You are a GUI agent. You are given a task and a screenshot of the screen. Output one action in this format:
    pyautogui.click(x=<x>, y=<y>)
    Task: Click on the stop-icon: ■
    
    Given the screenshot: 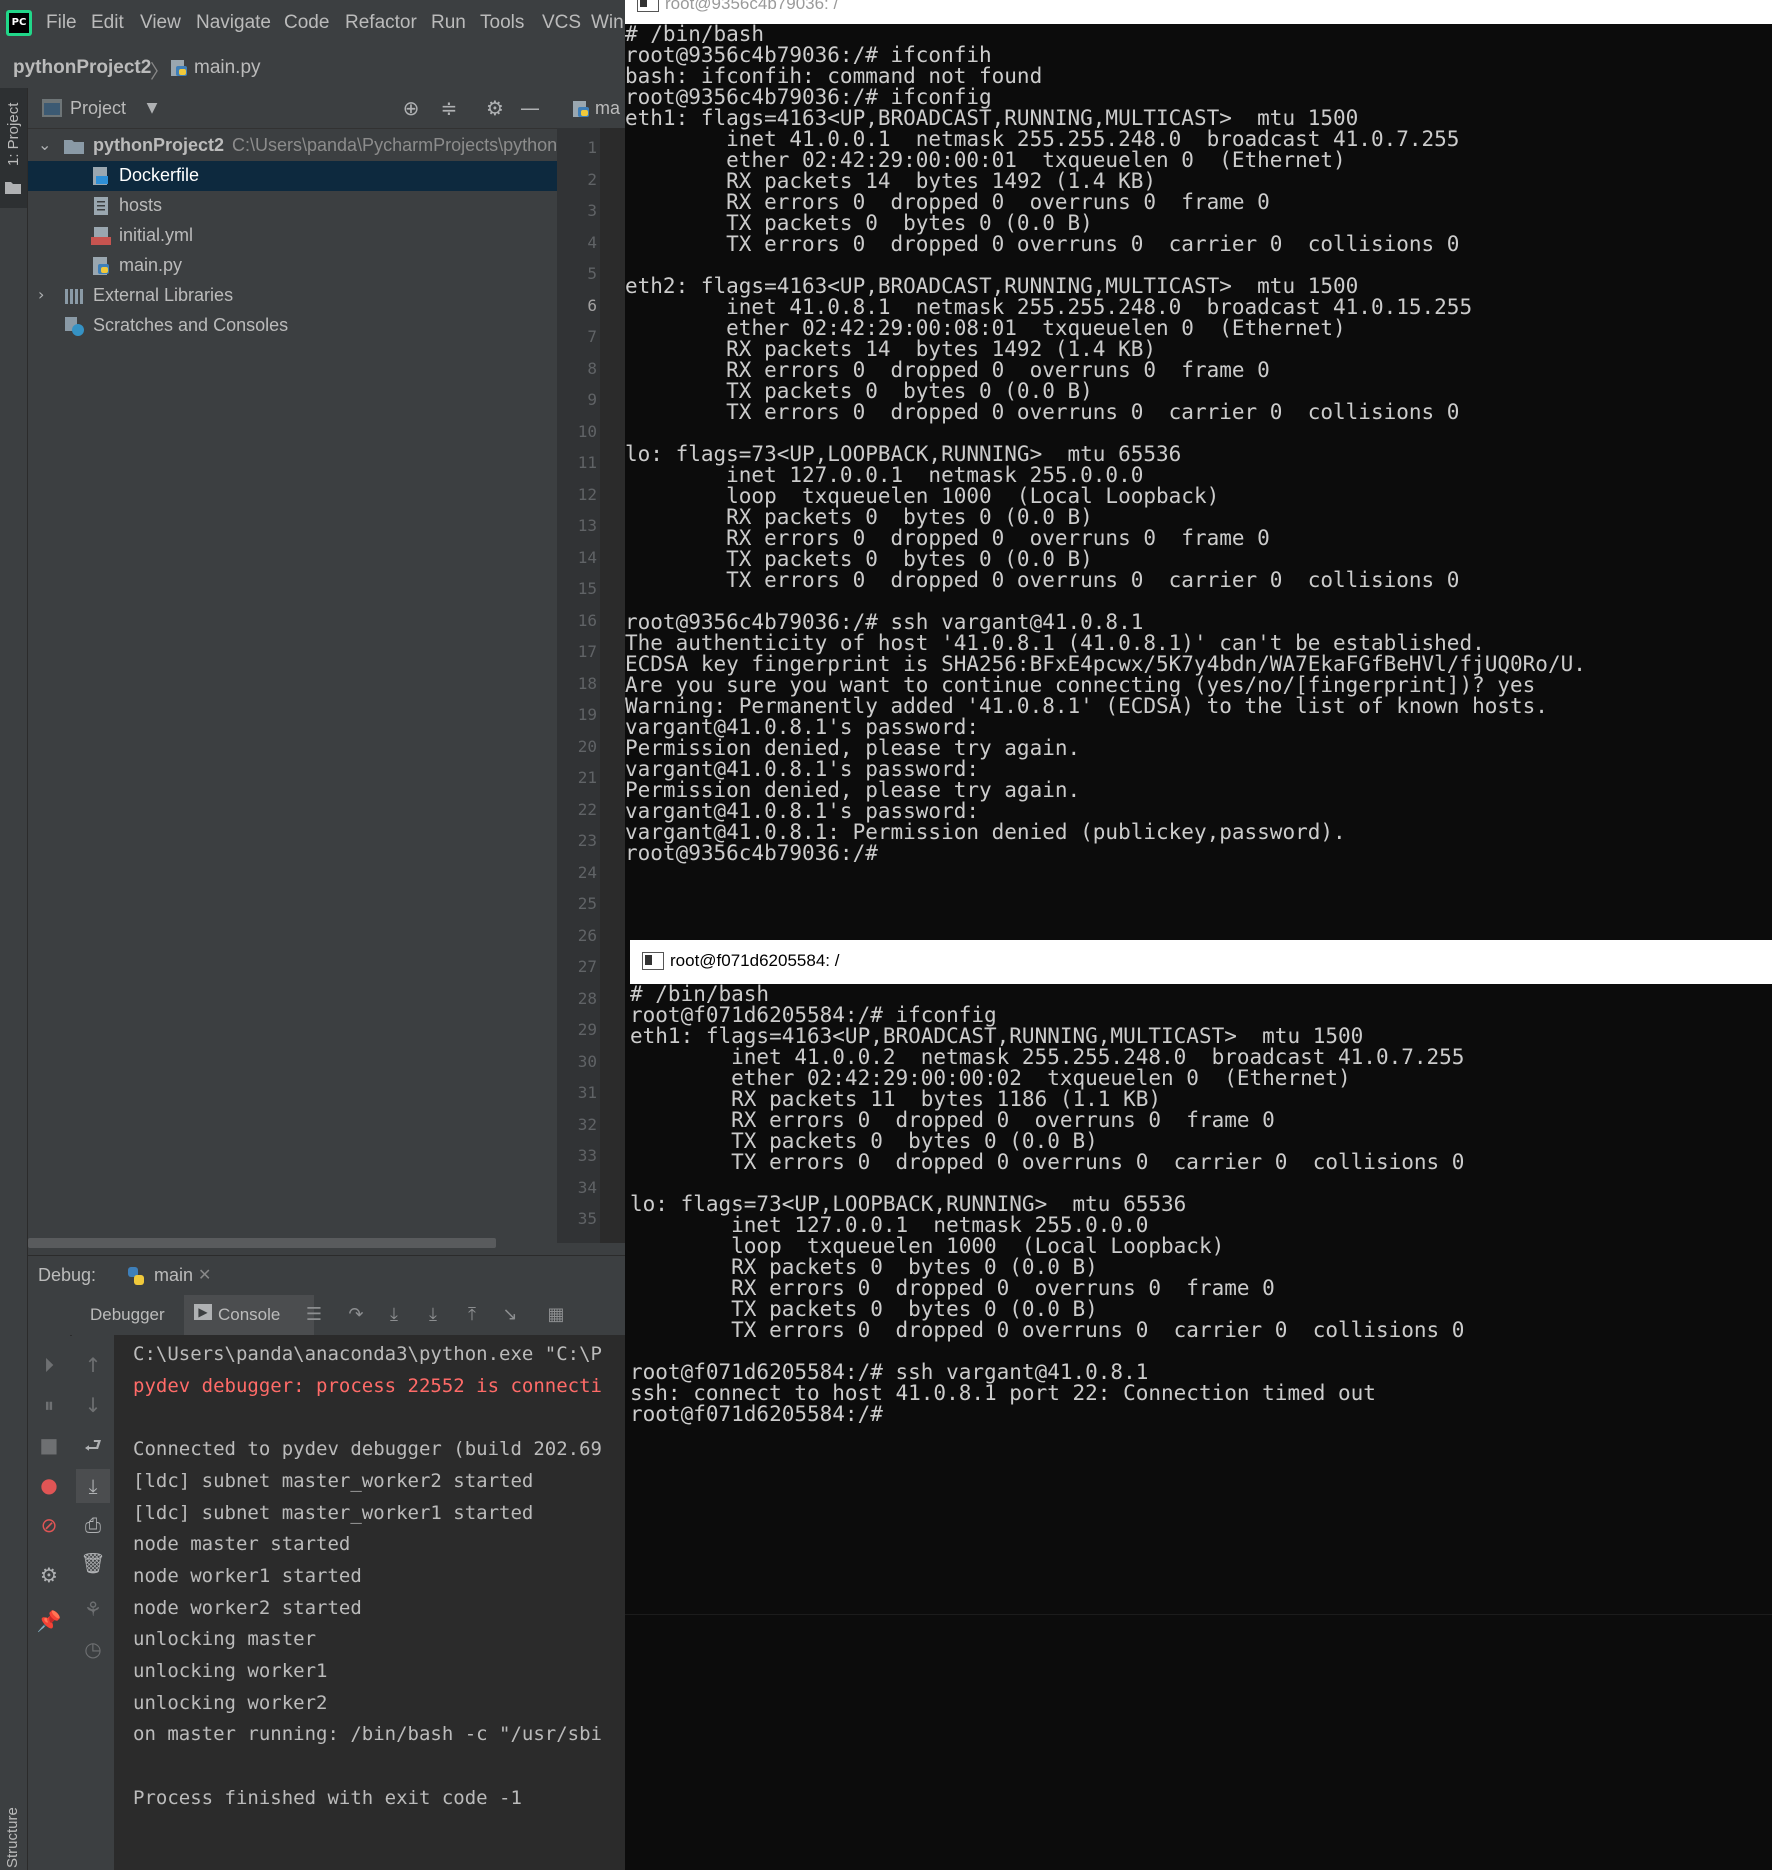 What is the action you would take?
    pyautogui.click(x=49, y=1445)
    